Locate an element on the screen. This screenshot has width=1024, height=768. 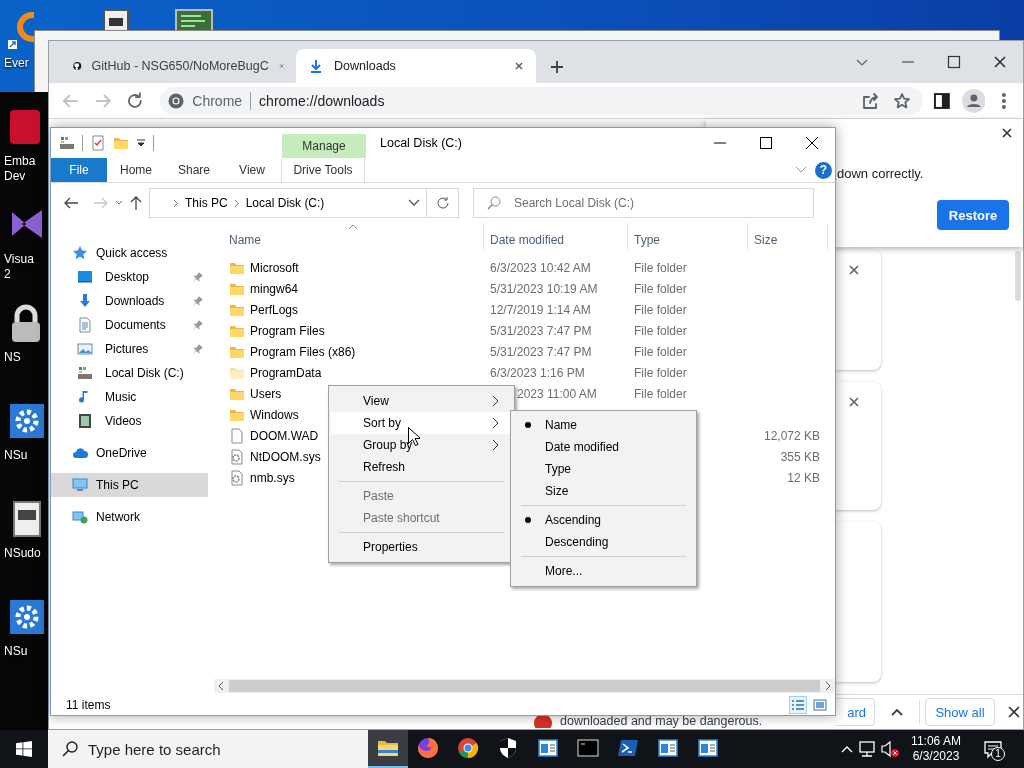
column-header: Size is located at coordinates (788, 237).